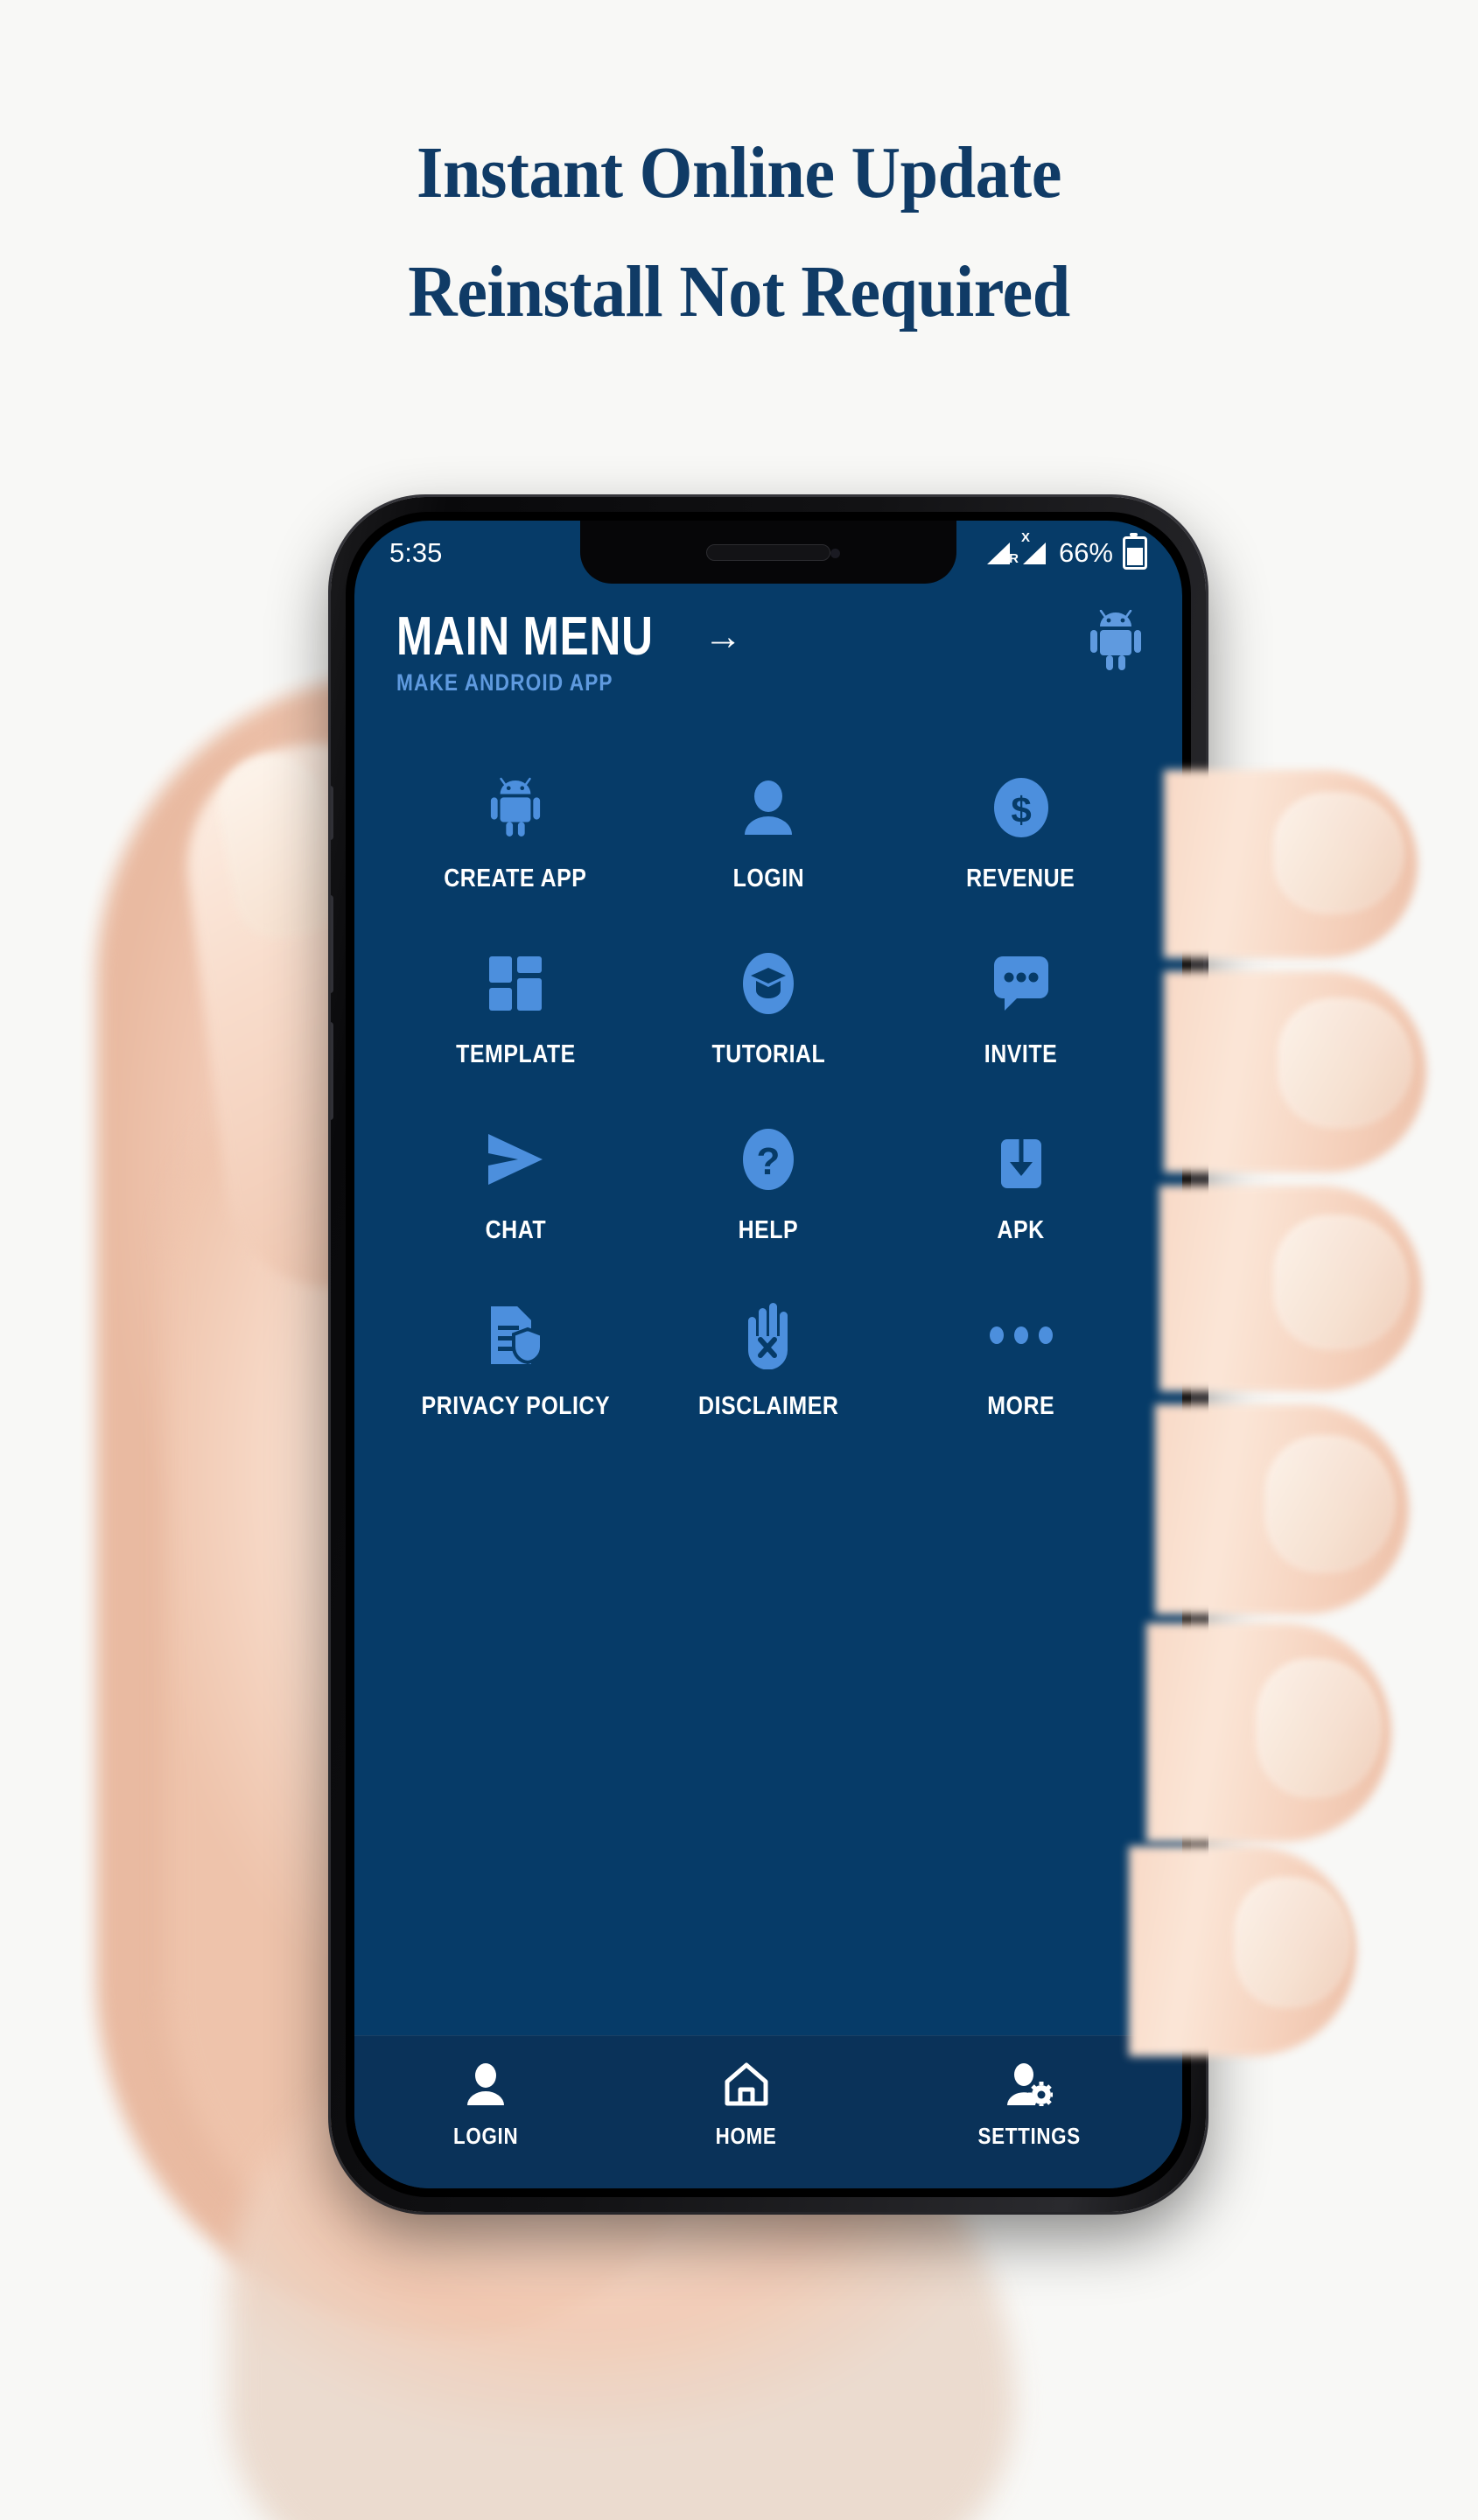 The height and width of the screenshot is (2520, 1478). I want to click on power-button, so click(1204, 1022).